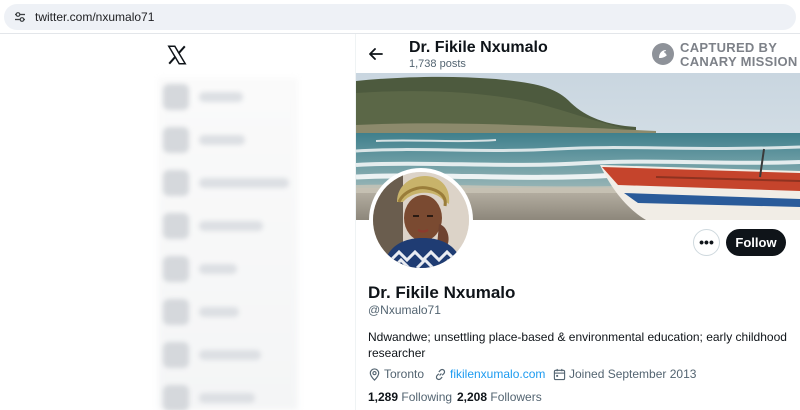 The height and width of the screenshot is (410, 800). Describe the element at coordinates (404, 310) in the screenshot. I see `profile-handle: @Nxumalo71` at that location.